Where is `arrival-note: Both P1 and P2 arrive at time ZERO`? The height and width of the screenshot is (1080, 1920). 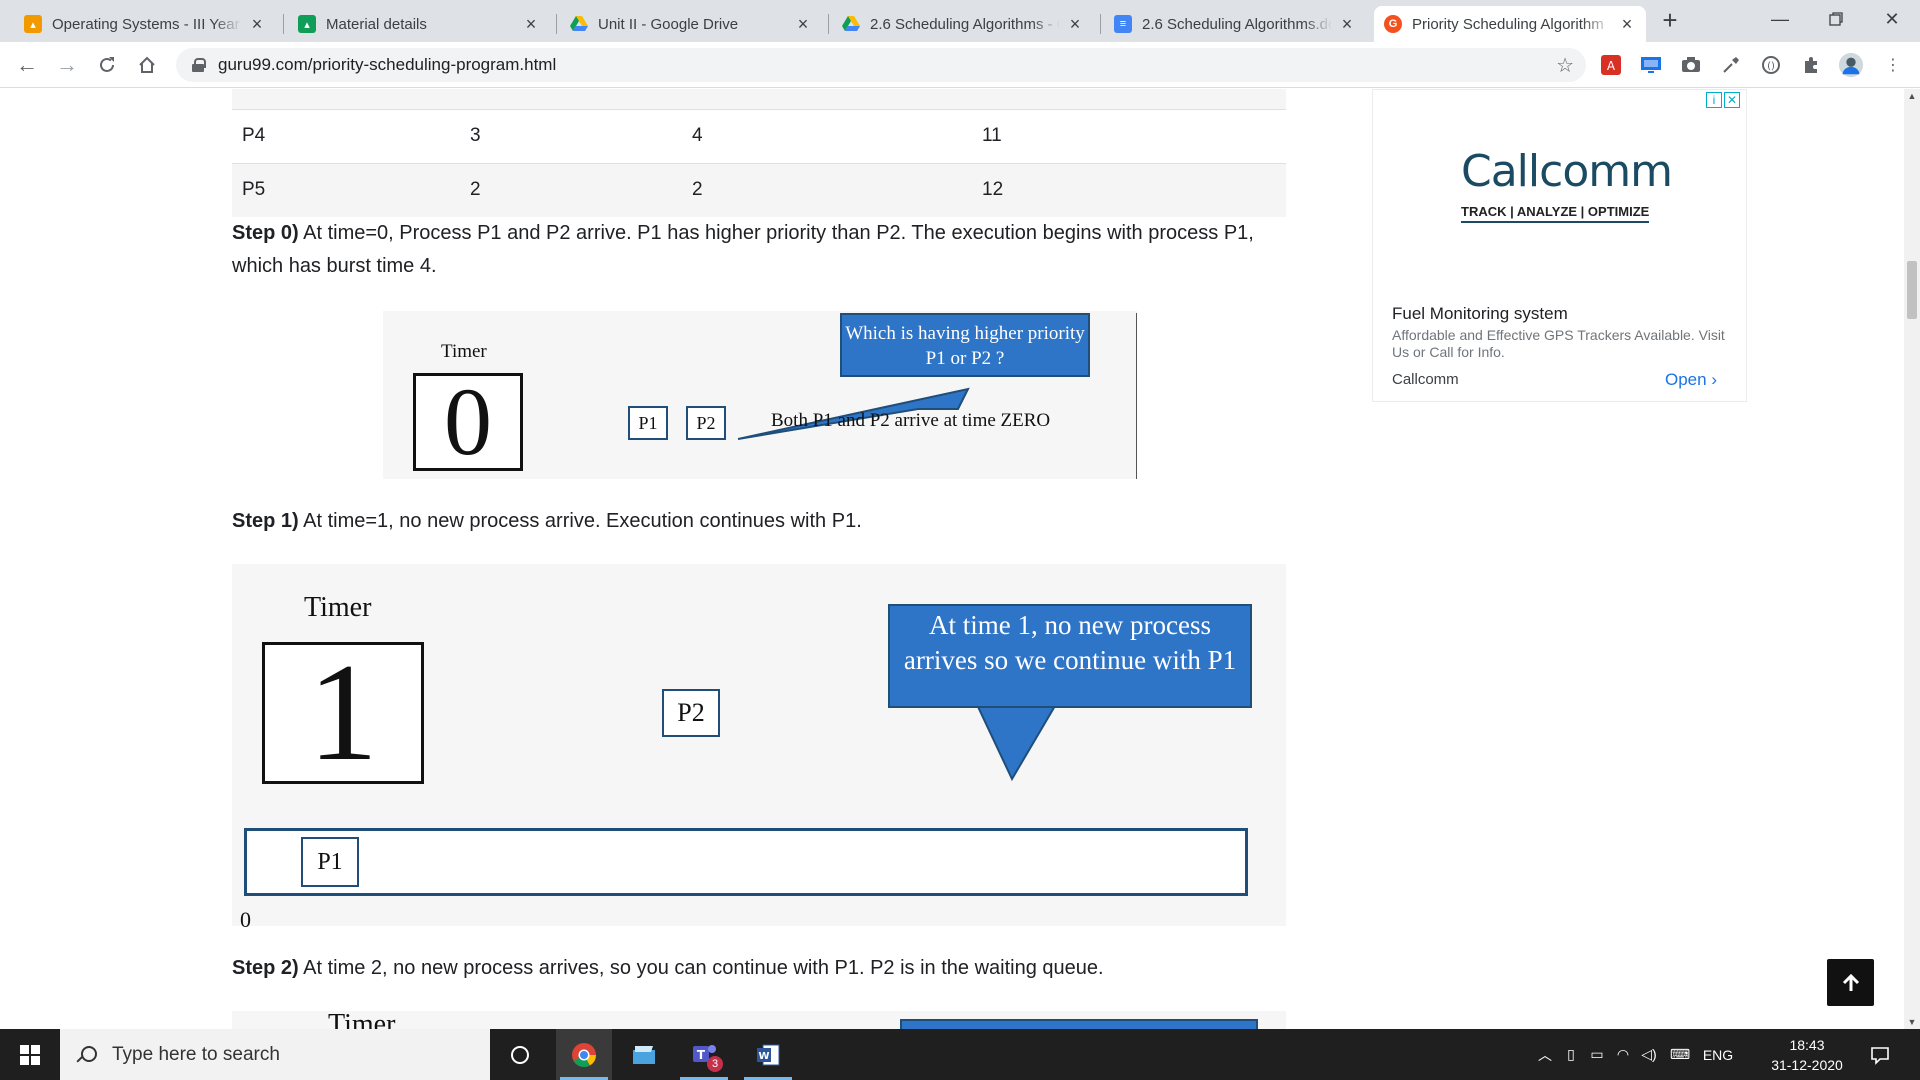 arrival-note: Both P1 and P2 arrive at time ZERO is located at coordinates (911, 420).